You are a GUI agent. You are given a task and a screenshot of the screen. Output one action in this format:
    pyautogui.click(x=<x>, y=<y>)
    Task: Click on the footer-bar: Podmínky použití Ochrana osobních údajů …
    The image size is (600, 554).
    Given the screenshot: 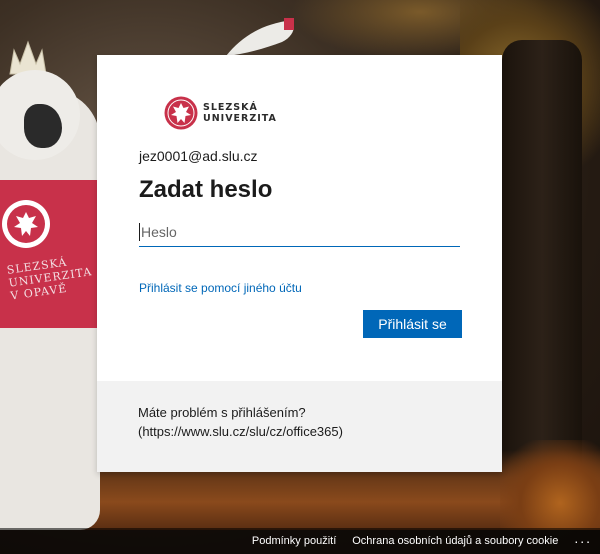 What is the action you would take?
    pyautogui.click(x=300, y=541)
    